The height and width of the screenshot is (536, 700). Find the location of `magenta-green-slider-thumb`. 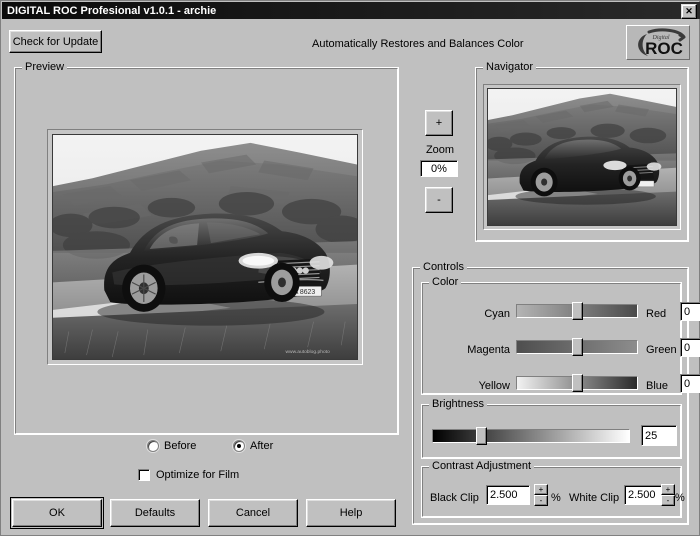

magenta-green-slider-thumb is located at coordinates (577, 347).